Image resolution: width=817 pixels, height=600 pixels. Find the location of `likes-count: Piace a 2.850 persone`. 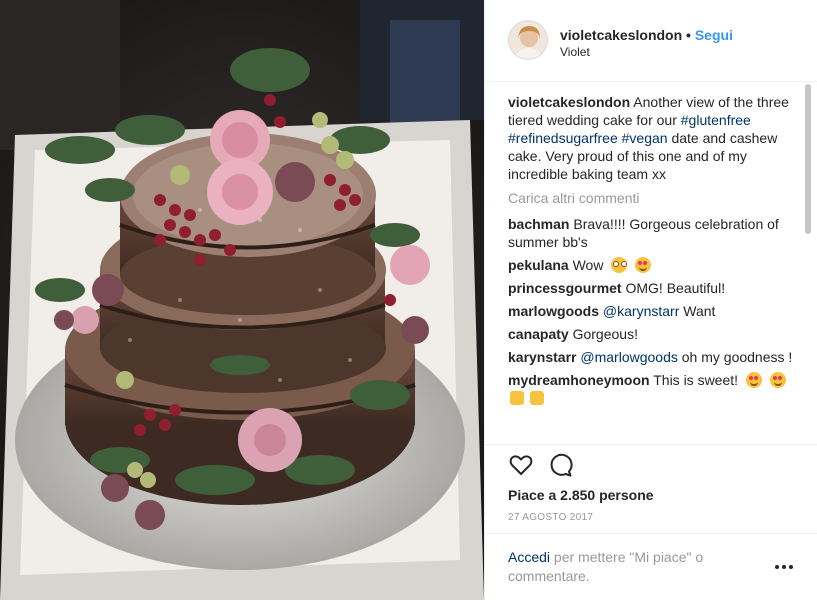

likes-count: Piace a 2.850 persone is located at coordinates (581, 495).